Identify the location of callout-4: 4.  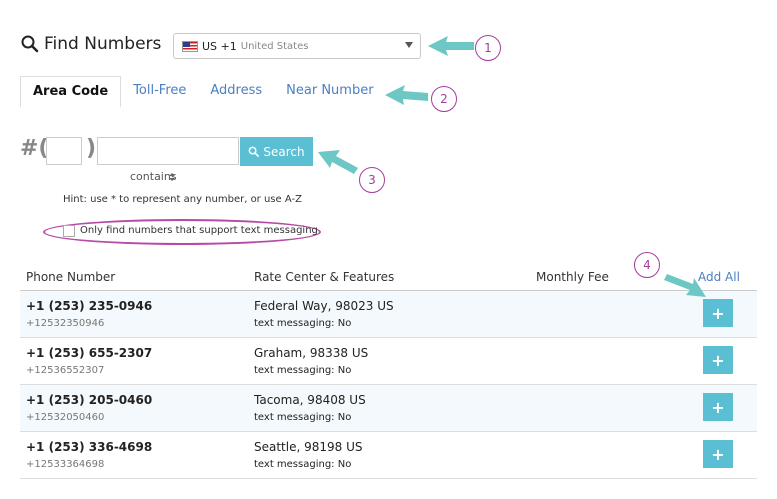
(647, 265).